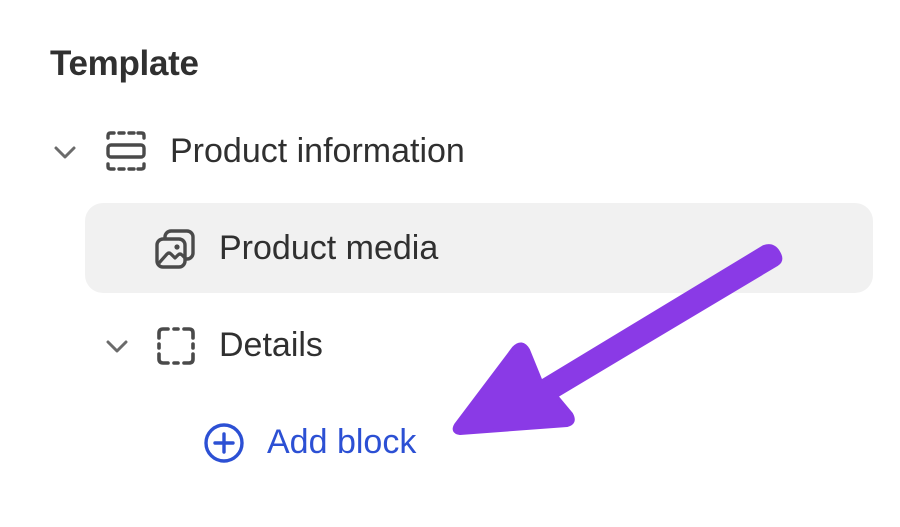 The width and height of the screenshot is (900, 527). What do you see at coordinates (479, 248) in the screenshot?
I see `tree-item-product-media` at bounding box center [479, 248].